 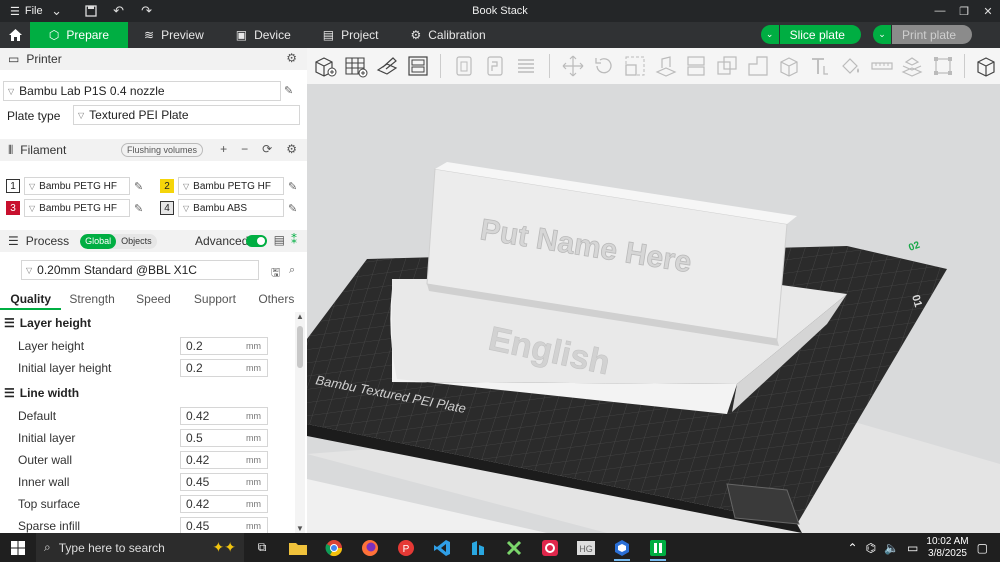 What do you see at coordinates (351, 35) in the screenshot?
I see `tab-project: ▤ Project` at bounding box center [351, 35].